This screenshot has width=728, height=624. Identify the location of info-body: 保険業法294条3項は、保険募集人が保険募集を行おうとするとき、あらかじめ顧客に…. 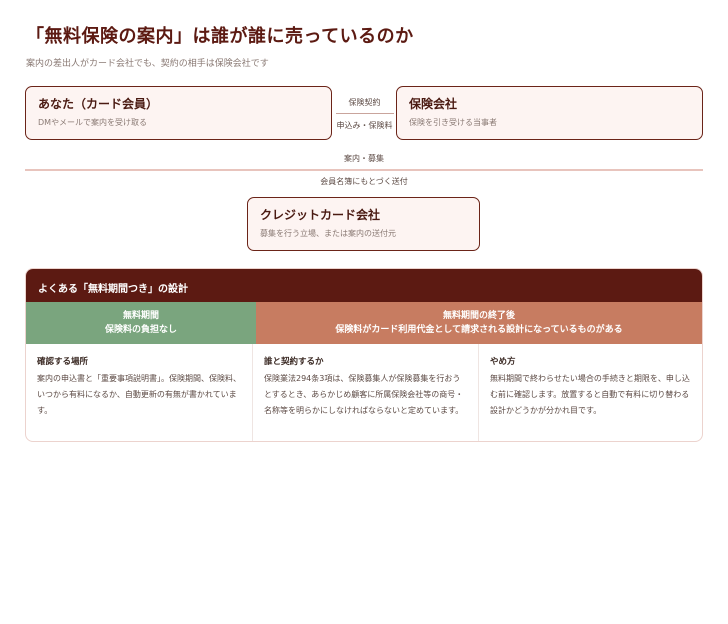
(364, 394).